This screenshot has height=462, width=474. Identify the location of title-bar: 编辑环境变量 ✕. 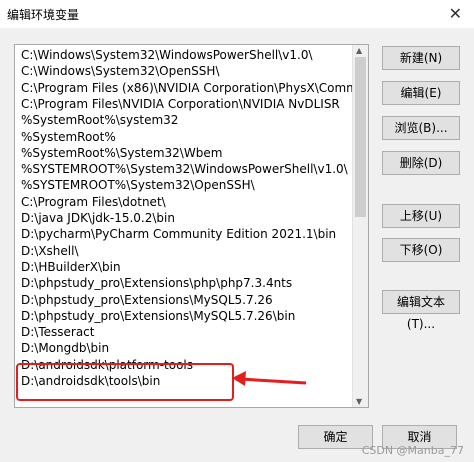
(237, 14).